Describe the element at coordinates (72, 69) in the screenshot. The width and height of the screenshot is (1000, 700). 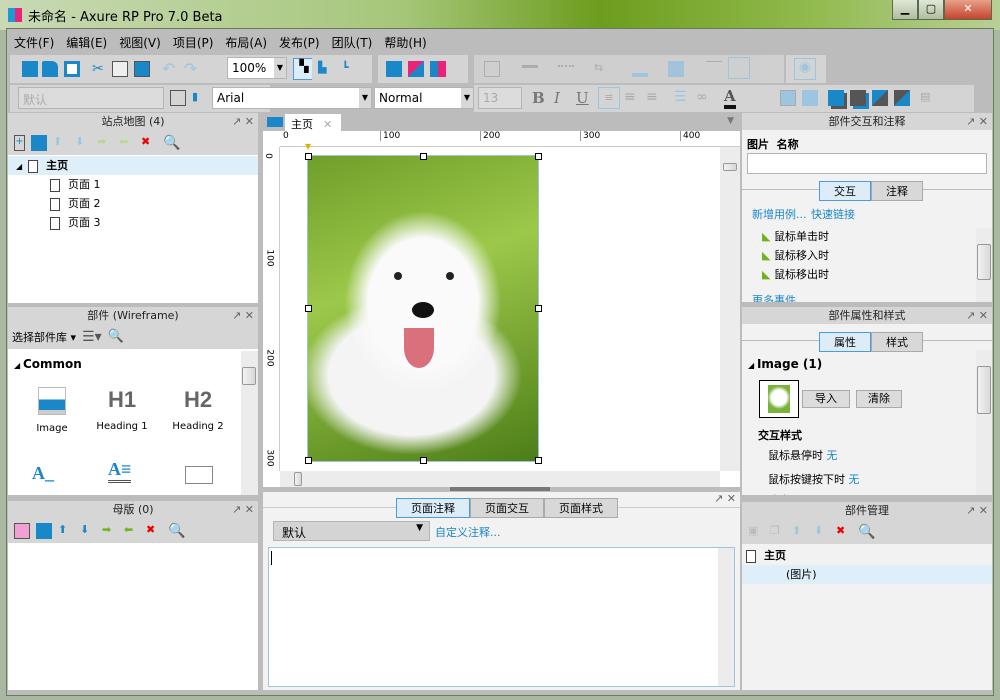
I see `save-icon` at that location.